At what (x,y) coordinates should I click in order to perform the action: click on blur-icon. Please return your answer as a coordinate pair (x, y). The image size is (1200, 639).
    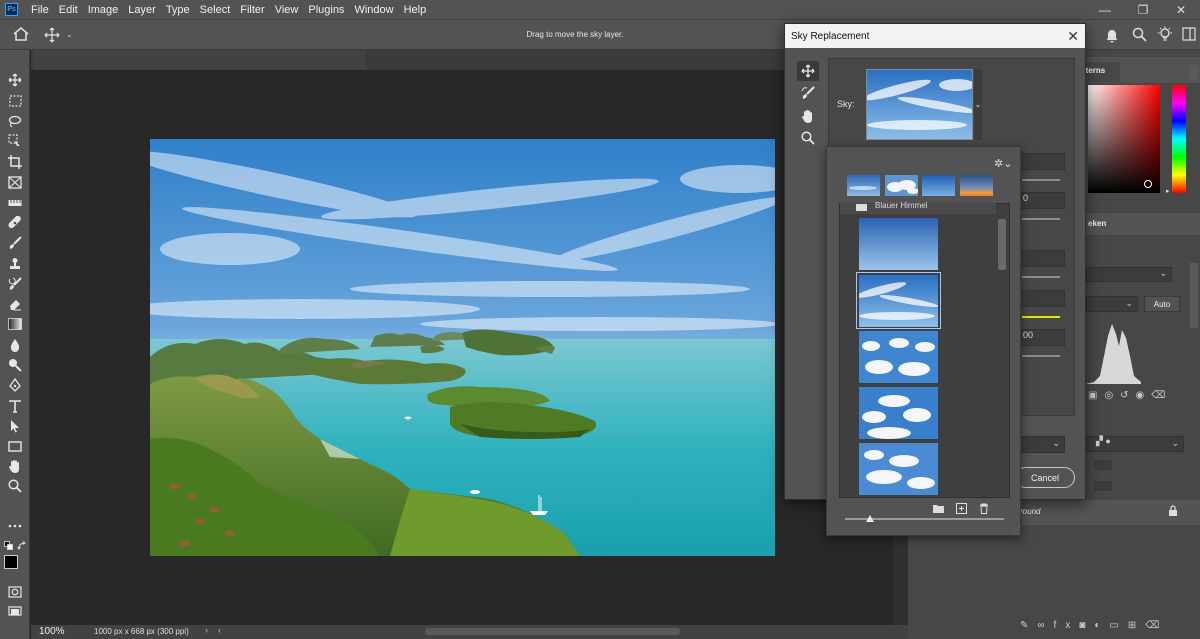
    Looking at the image, I should click on (15, 345).